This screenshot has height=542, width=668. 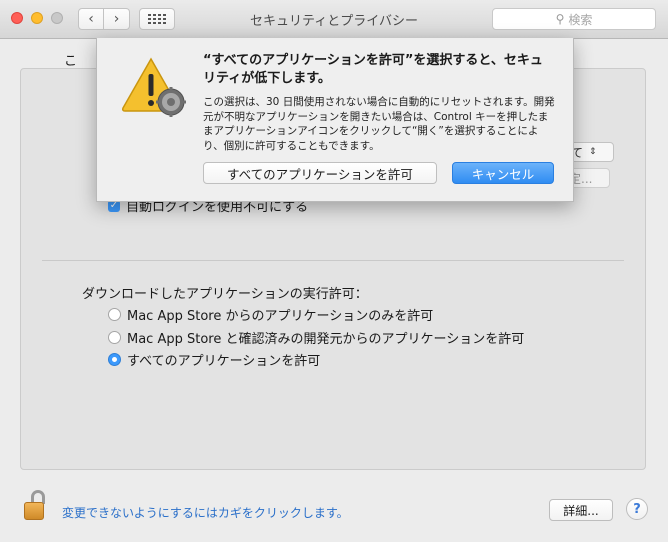 What do you see at coordinates (326, 339) in the screenshot?
I see `radio-label: Mac App Store と確認済みの開発元からのアプリケーションを許可` at bounding box center [326, 339].